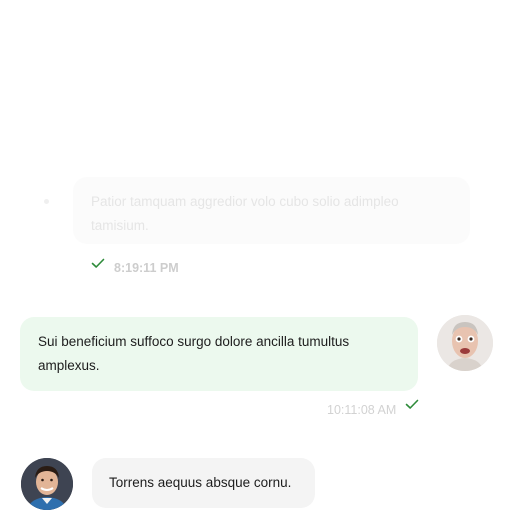 This screenshot has height=512, width=512. Describe the element at coordinates (46, 201) in the screenshot. I see `message-indicator-dot` at that location.